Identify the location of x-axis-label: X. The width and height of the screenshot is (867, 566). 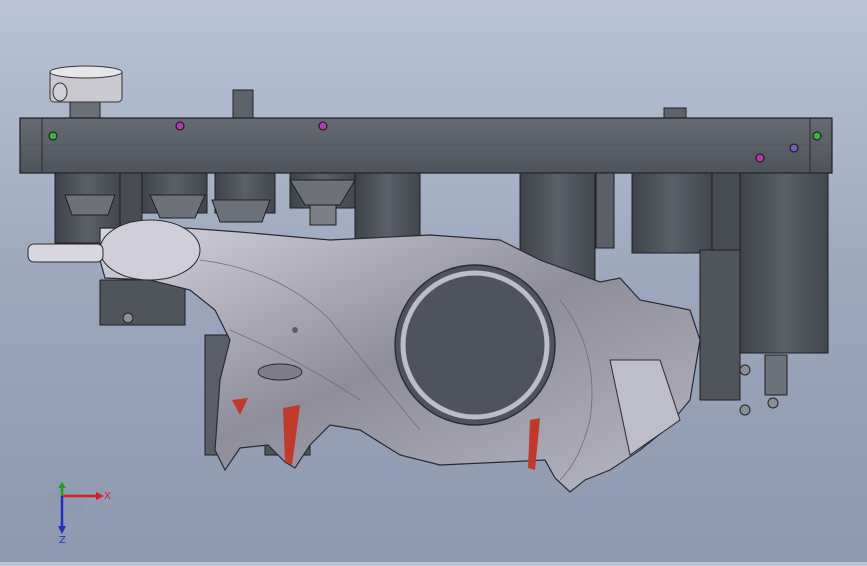
(107, 496).